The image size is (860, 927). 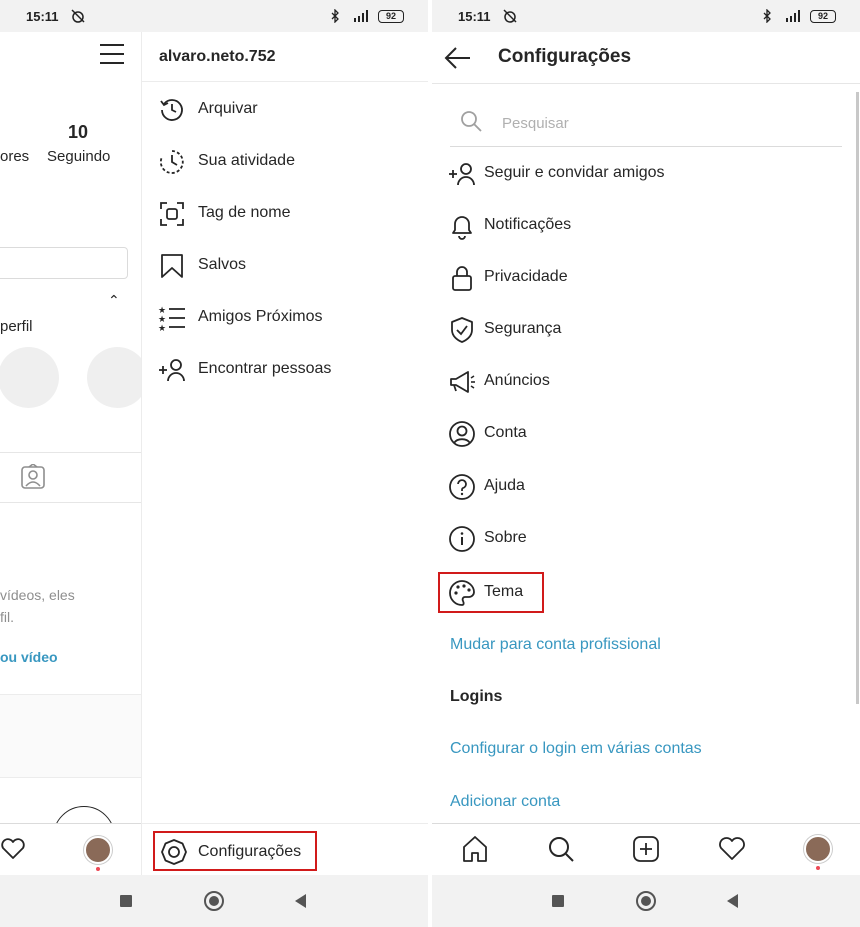 I want to click on drawer-item-label: Salvos, so click(x=222, y=264).